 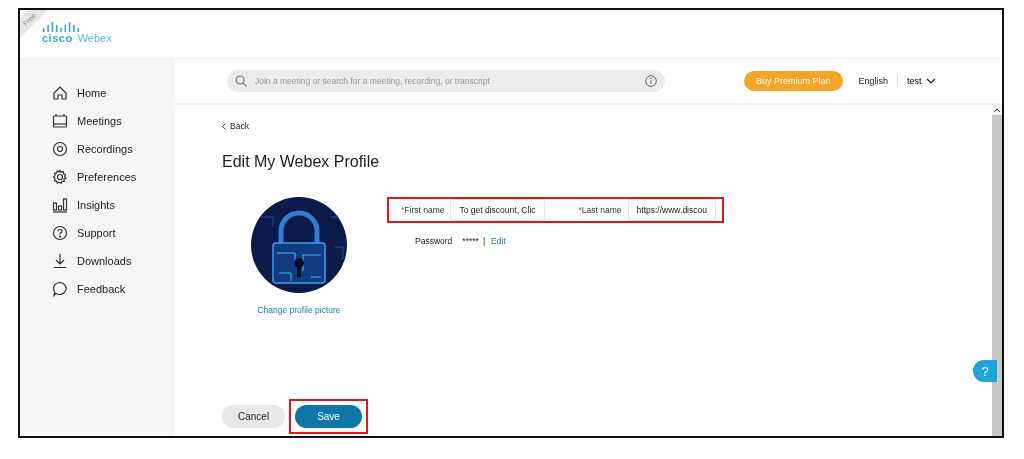 What do you see at coordinates (60, 149) in the screenshot?
I see `record-icon` at bounding box center [60, 149].